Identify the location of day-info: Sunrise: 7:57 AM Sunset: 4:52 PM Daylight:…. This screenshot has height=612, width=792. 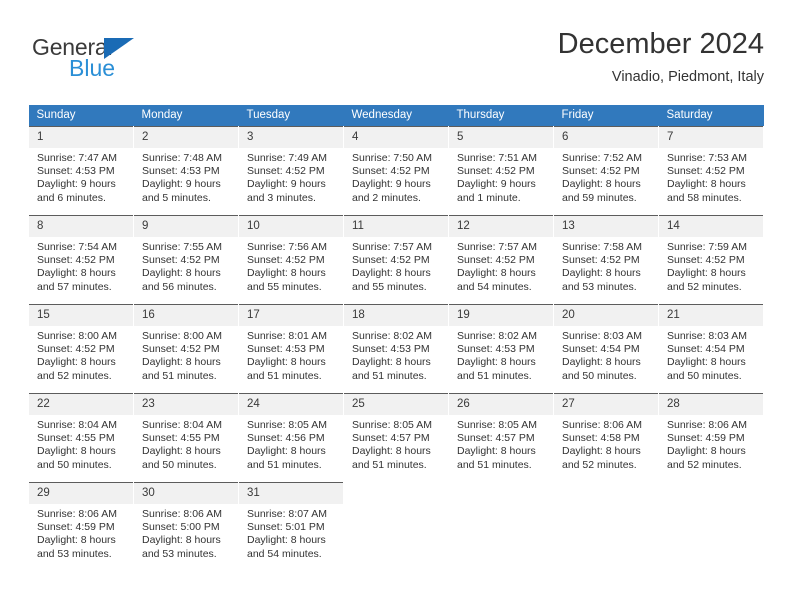
(501, 265).